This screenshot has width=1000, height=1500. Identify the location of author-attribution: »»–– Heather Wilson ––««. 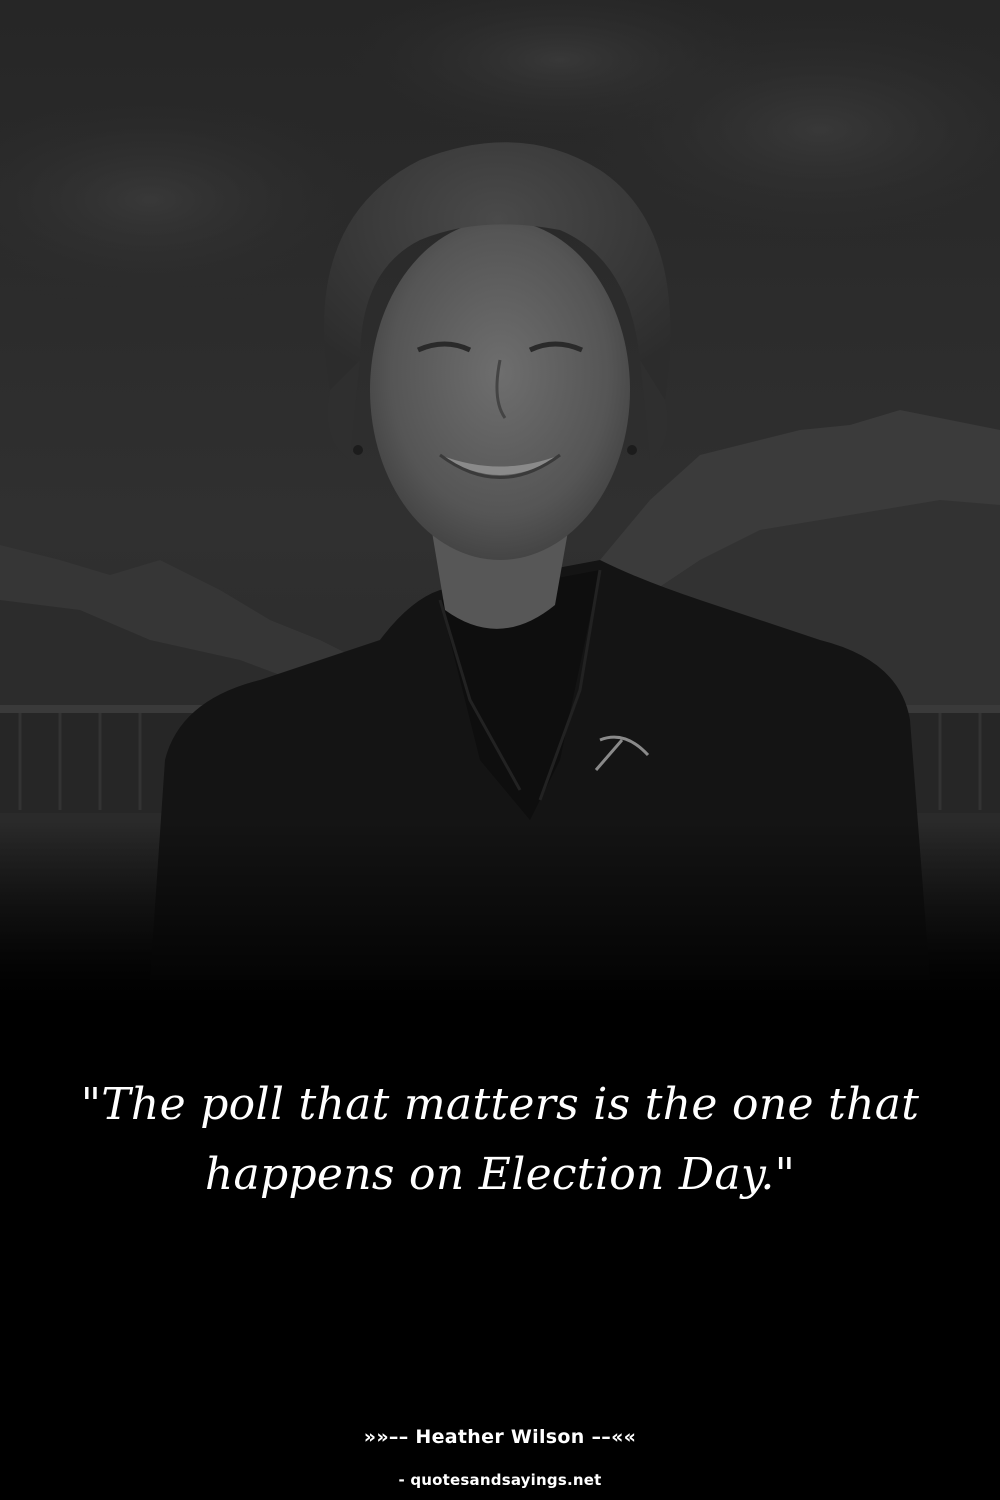
(500, 1437).